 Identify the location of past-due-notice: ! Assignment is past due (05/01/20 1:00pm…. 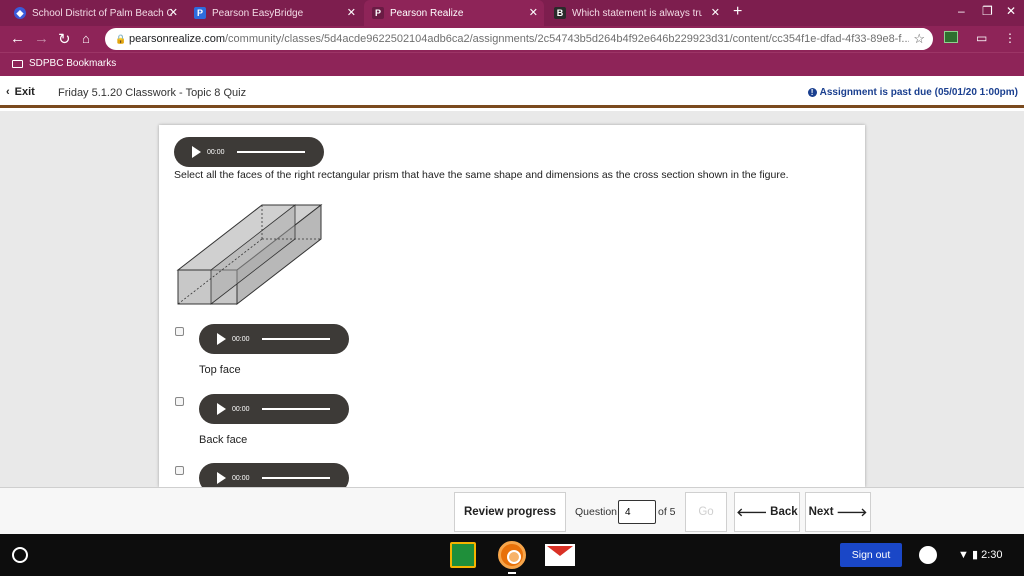
(912, 92).